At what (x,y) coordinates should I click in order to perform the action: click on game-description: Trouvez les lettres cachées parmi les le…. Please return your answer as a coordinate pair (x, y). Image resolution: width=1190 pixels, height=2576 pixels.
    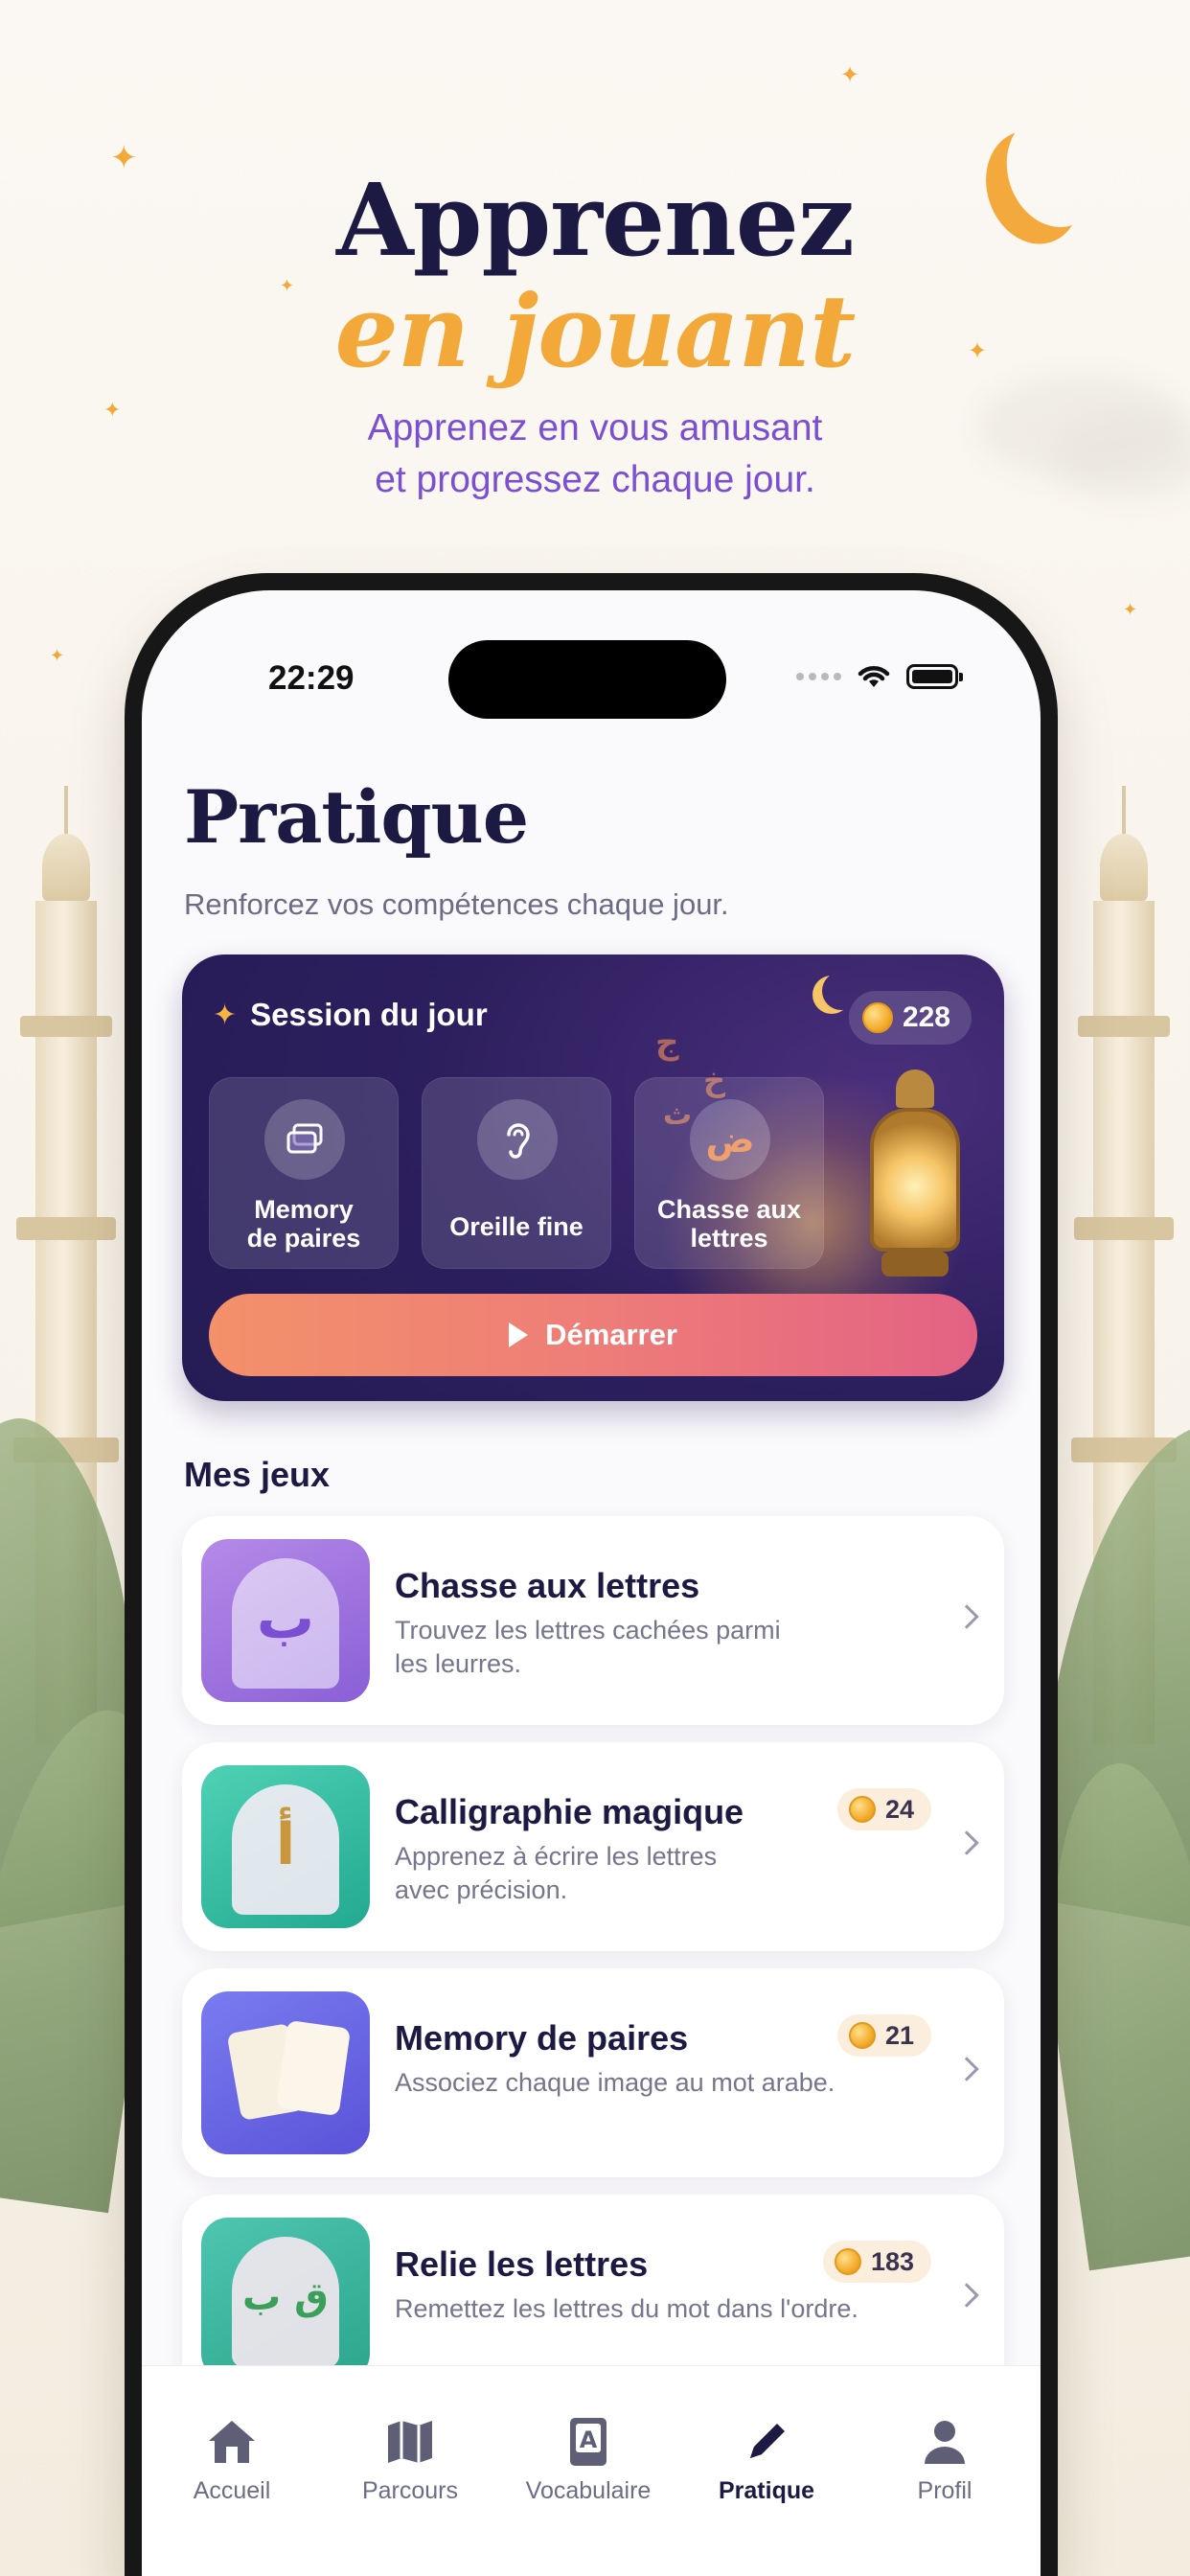
    Looking at the image, I should click on (588, 1647).